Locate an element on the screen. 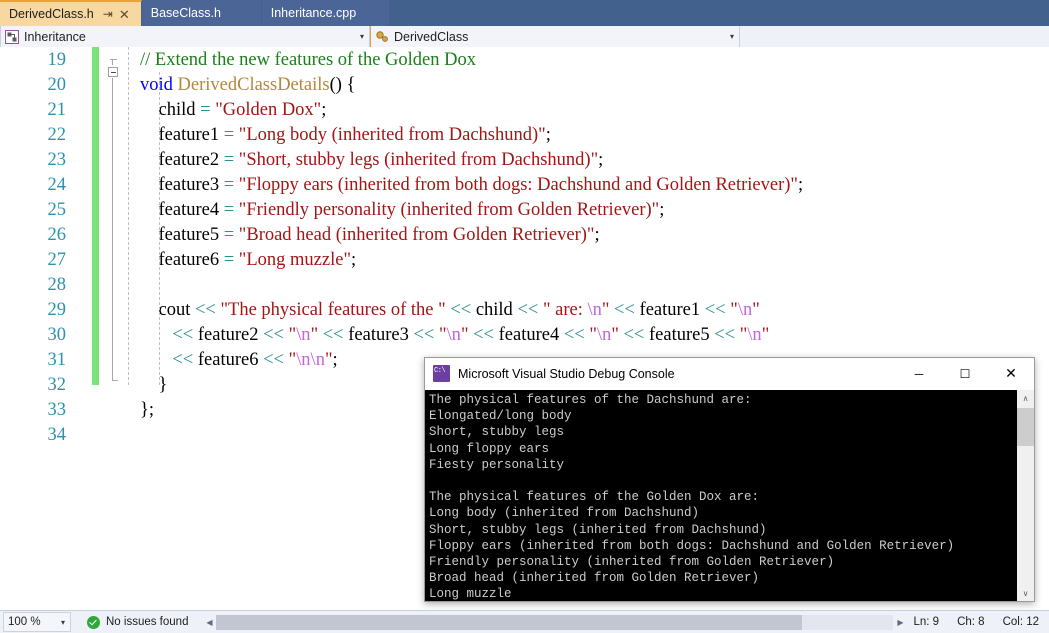 The image size is (1049, 633). code-line: child = "Golden Dox"; is located at coordinates (233, 110).